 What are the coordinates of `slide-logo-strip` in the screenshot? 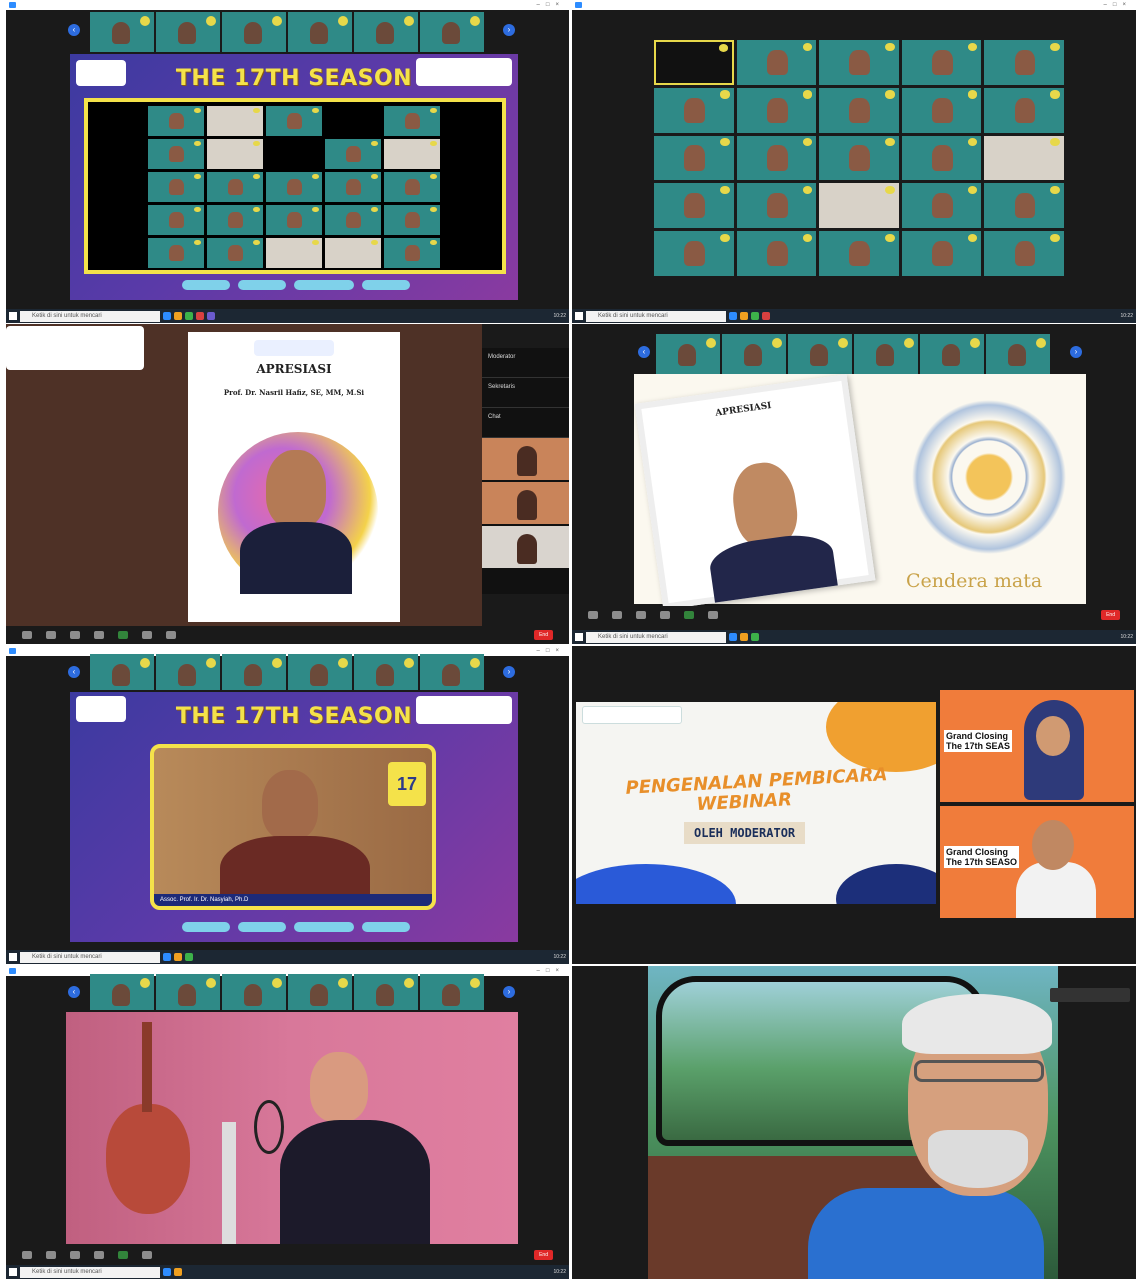 It's located at (632, 715).